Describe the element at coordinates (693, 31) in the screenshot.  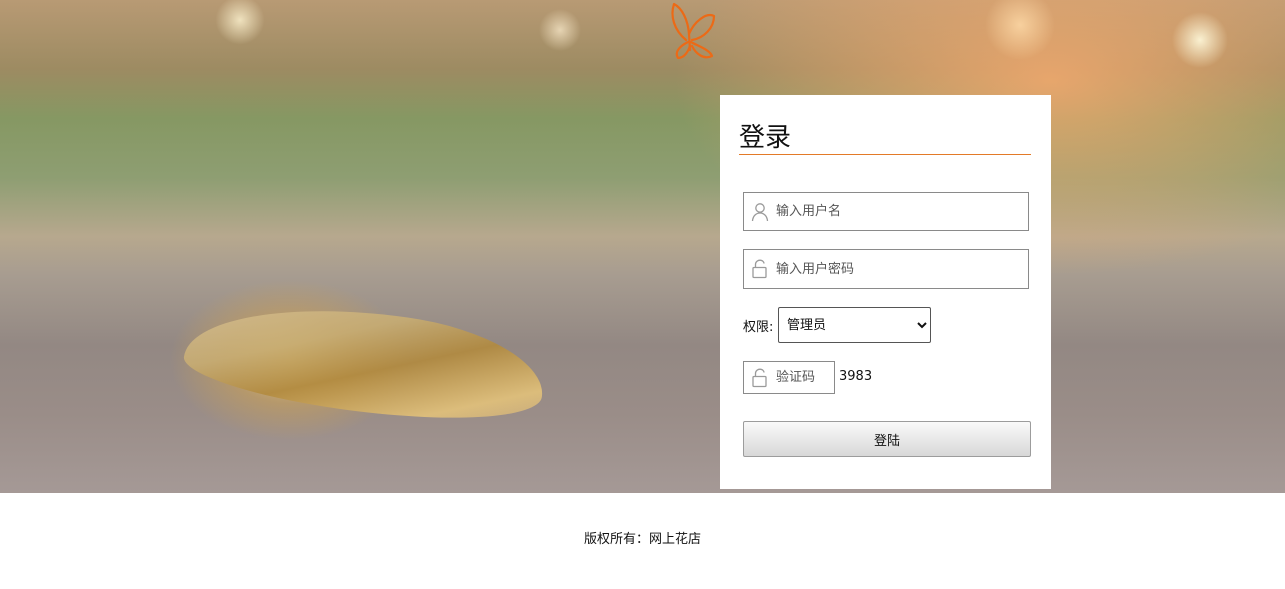
I see `butterfly-icon` at that location.